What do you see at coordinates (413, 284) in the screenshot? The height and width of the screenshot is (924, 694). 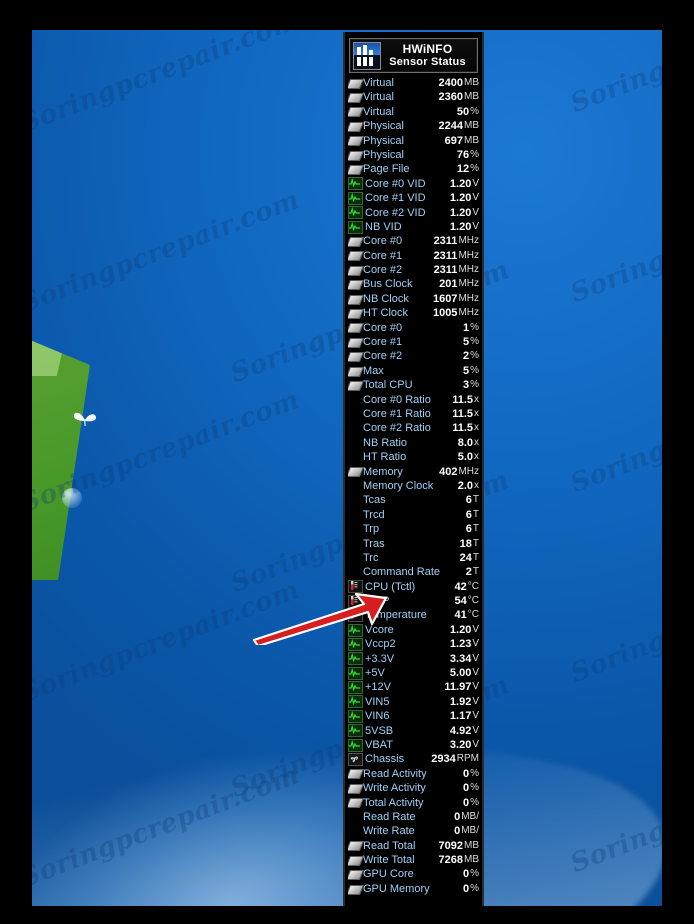 I see `sensor-row: Bus Clock 201 MHz` at bounding box center [413, 284].